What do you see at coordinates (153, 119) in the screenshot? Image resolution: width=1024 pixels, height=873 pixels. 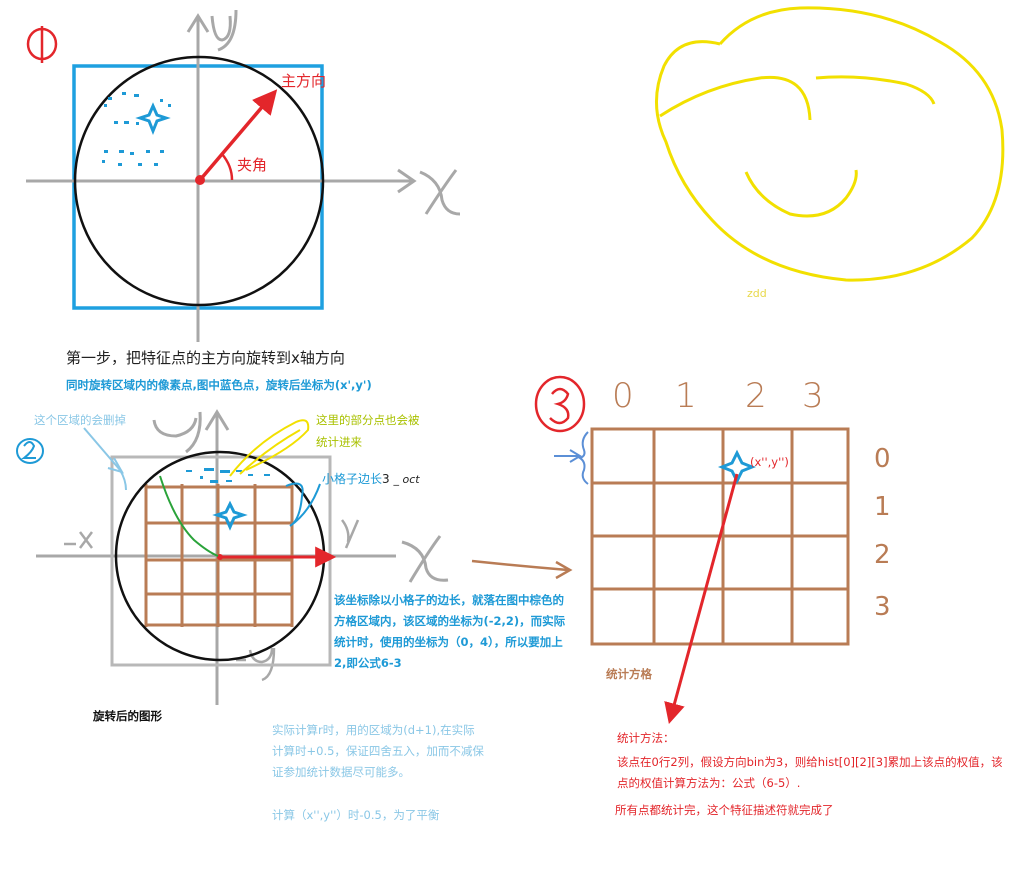 I see `panel1-keypoint-star-icon` at bounding box center [153, 119].